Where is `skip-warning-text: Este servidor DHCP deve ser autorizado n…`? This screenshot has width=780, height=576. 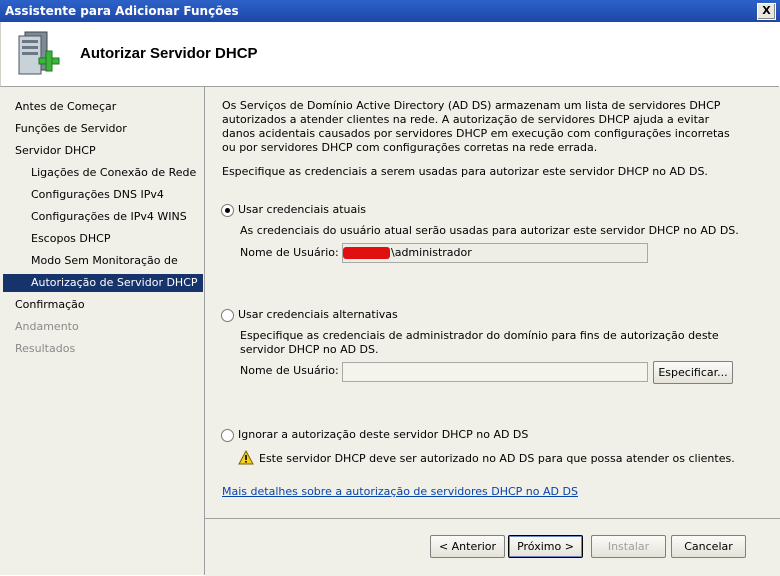
skip-warning-text: Este servidor DHCP deve ser autorizado n… is located at coordinates (497, 458).